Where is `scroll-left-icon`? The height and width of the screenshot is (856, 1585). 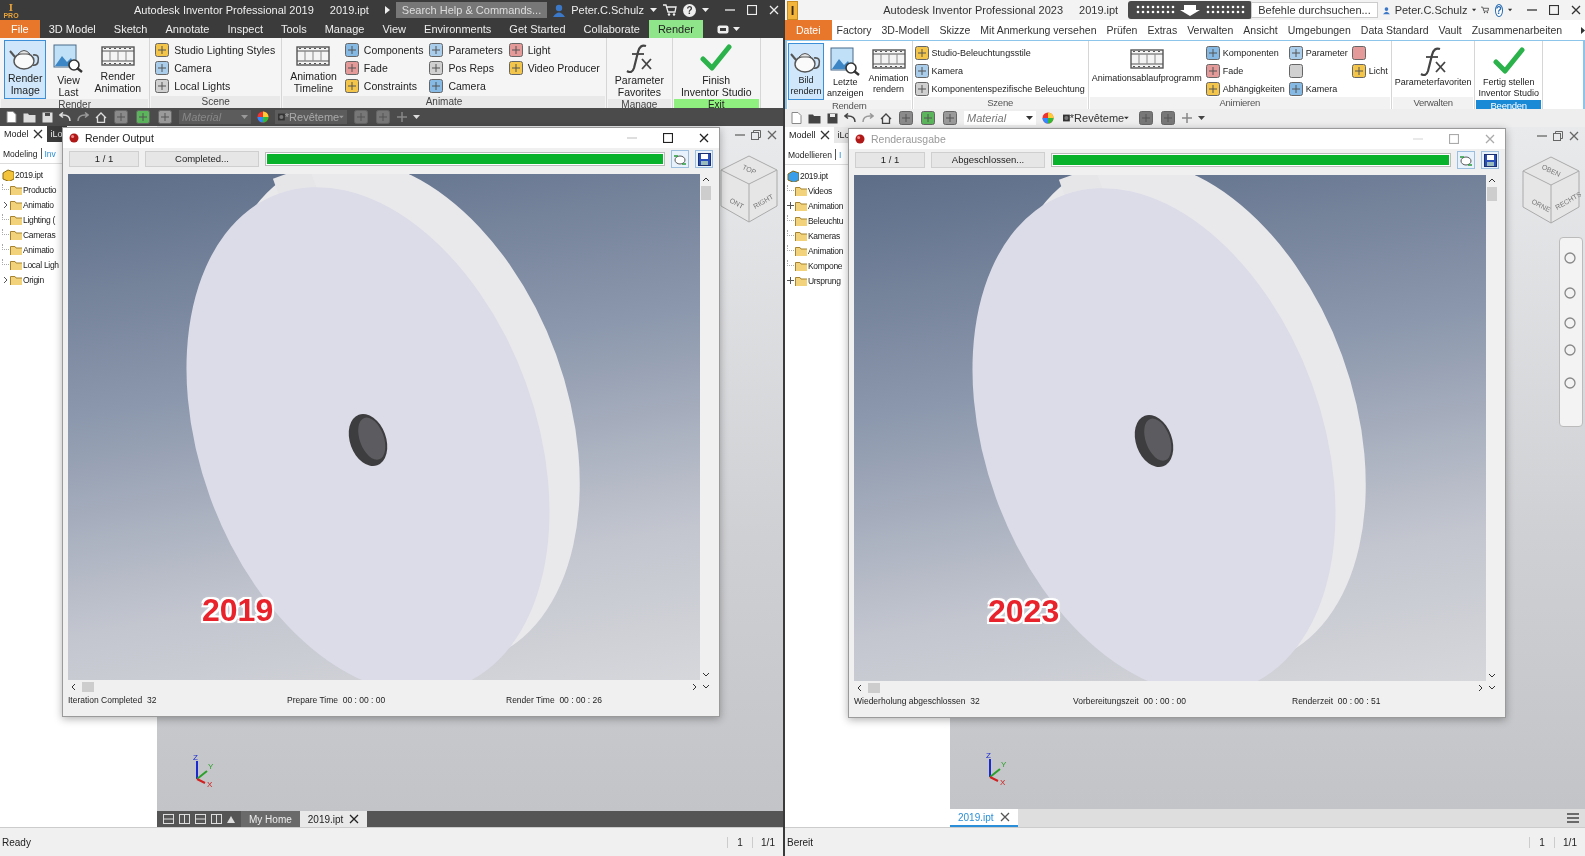
scroll-left-icon is located at coordinates (859, 687).